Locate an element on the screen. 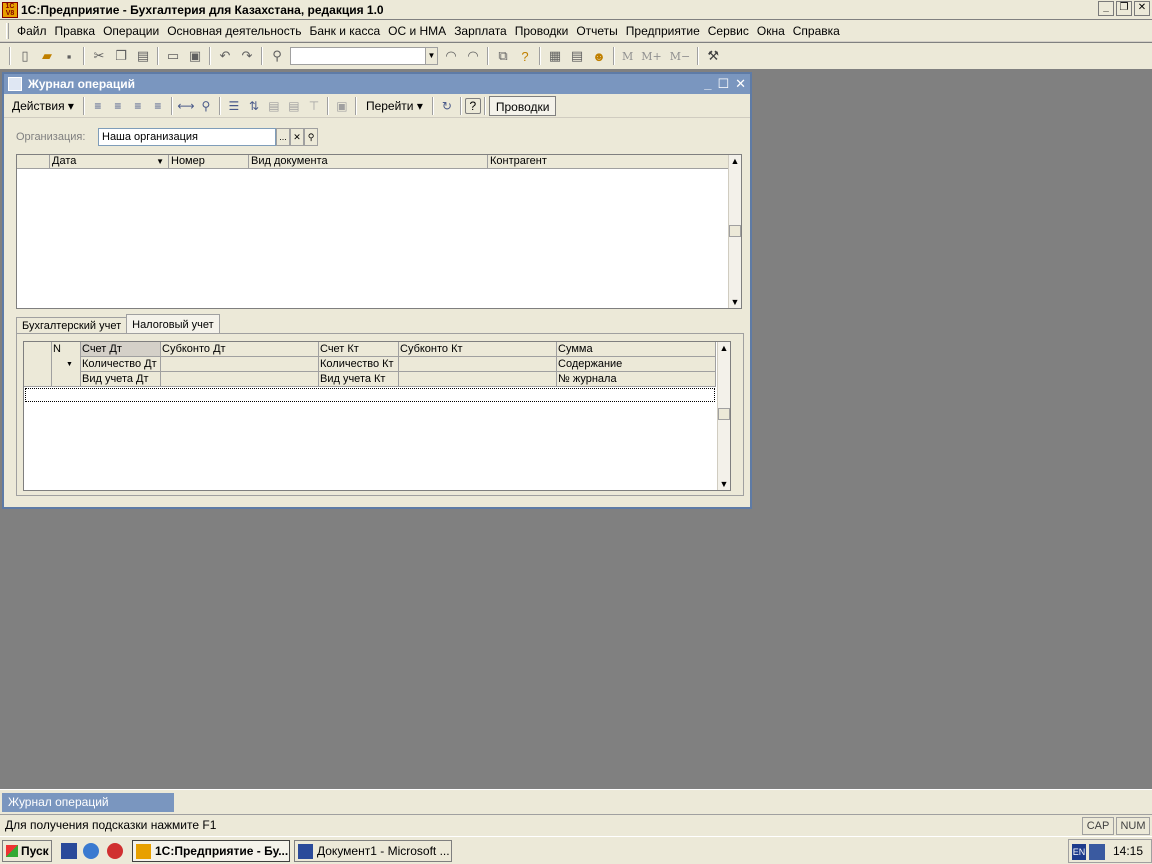 This screenshot has width=1152, height=864. documents-scrollbar: ▲ ▼ is located at coordinates (734, 231).